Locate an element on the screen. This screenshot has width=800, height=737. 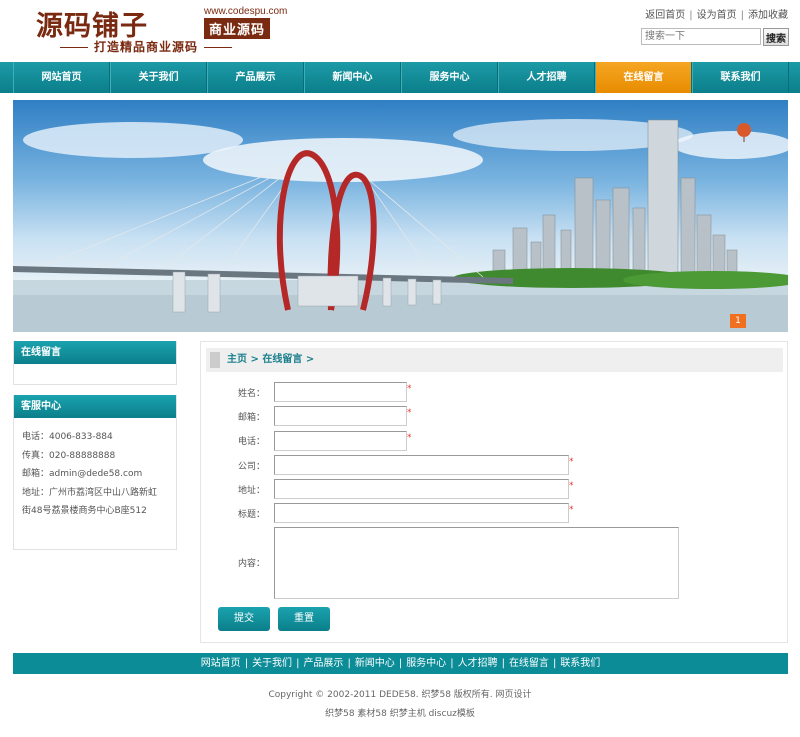
banner-page-indicator: 1 is located at coordinates (738, 321).